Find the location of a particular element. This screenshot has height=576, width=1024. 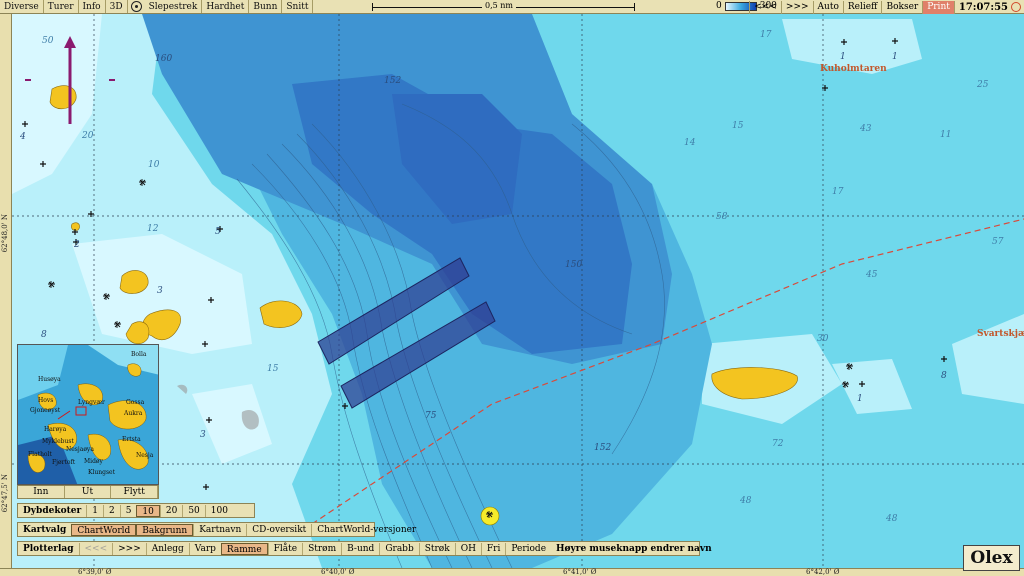

depth-sounding: 152 is located at coordinates (393, 81).